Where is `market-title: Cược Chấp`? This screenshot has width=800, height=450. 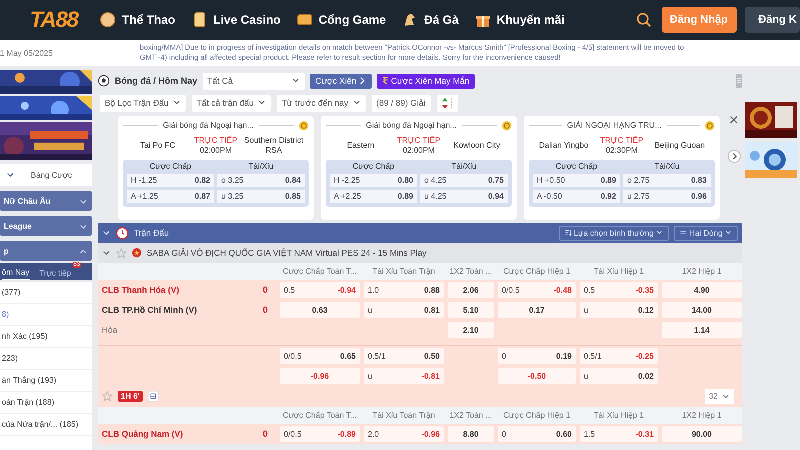
market-title: Cược Chấp is located at coordinates (374, 166).